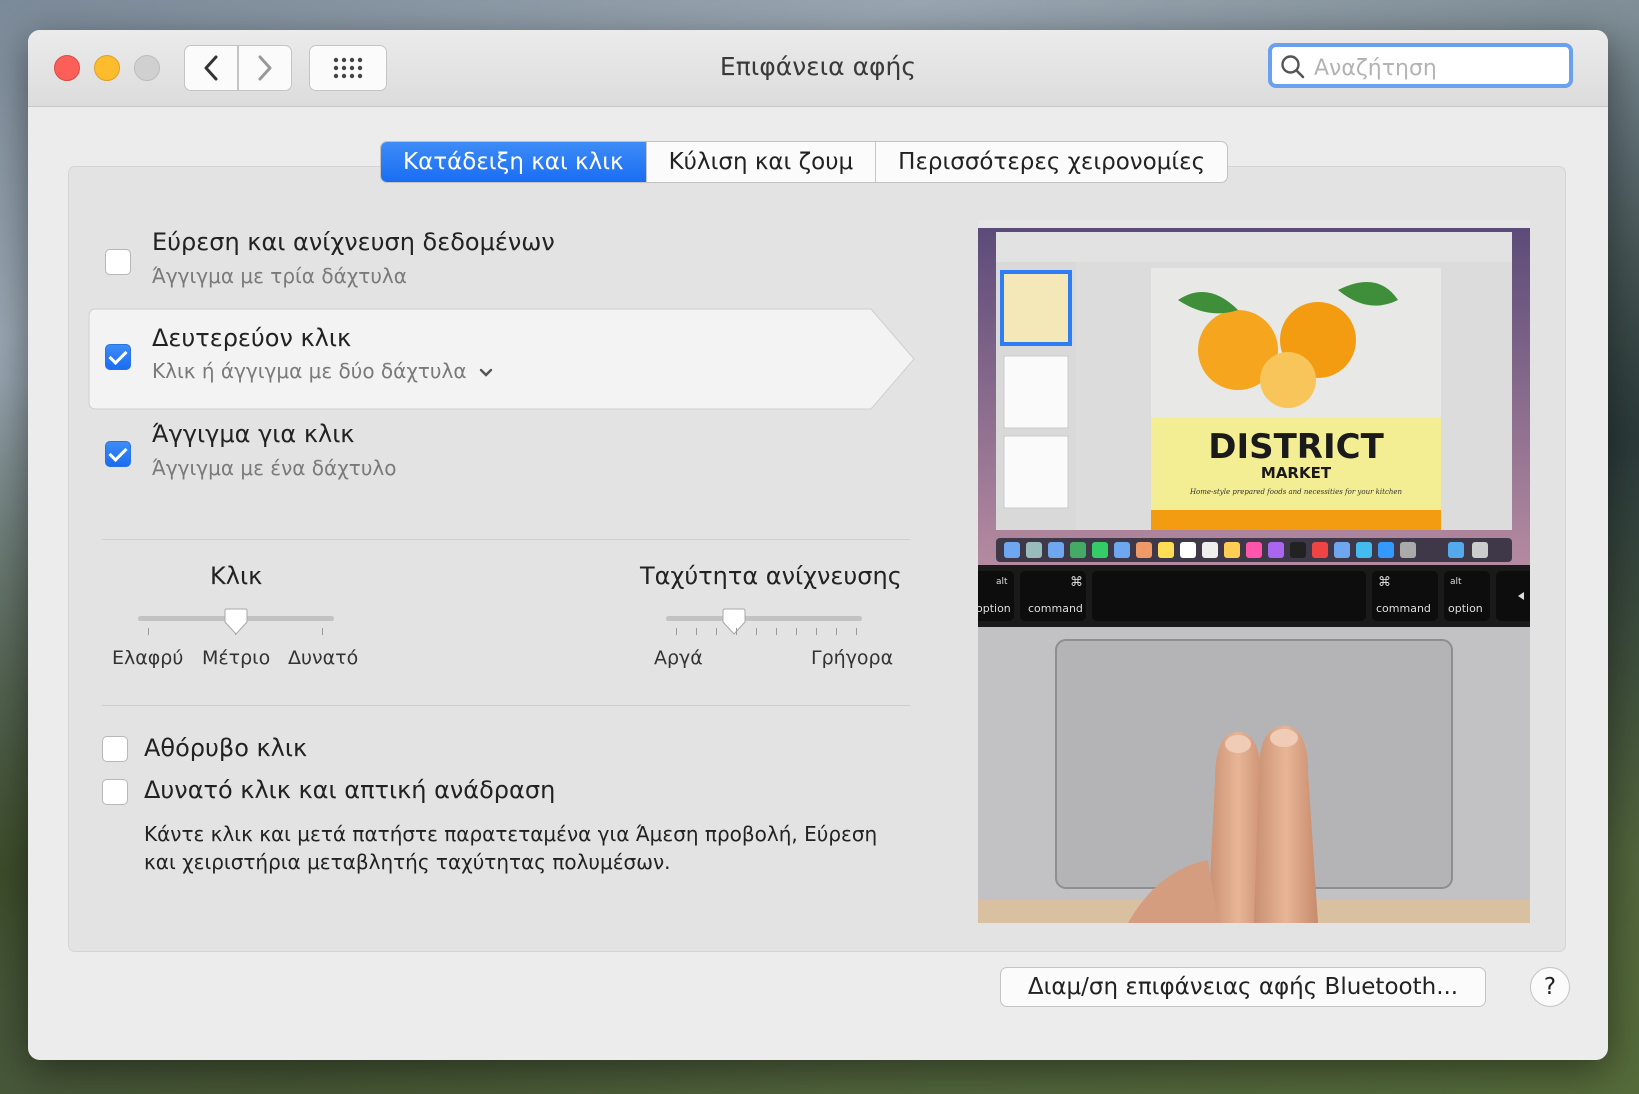 Image resolution: width=1639 pixels, height=1094 pixels. What do you see at coordinates (115, 749) in the screenshot?
I see `silent-click-checkbox` at bounding box center [115, 749].